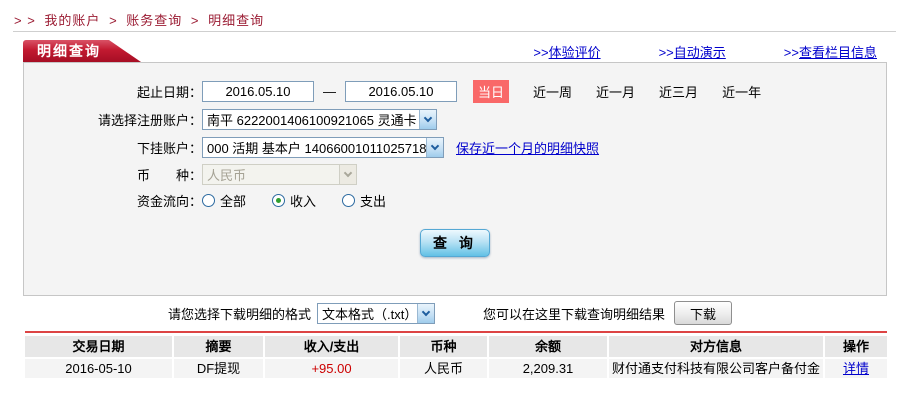 The height and width of the screenshot is (404, 909). I want to click on table-header-row: 交易日期 摘要 收入/支出 币种 余额 对方信息 操作, so click(456, 346).